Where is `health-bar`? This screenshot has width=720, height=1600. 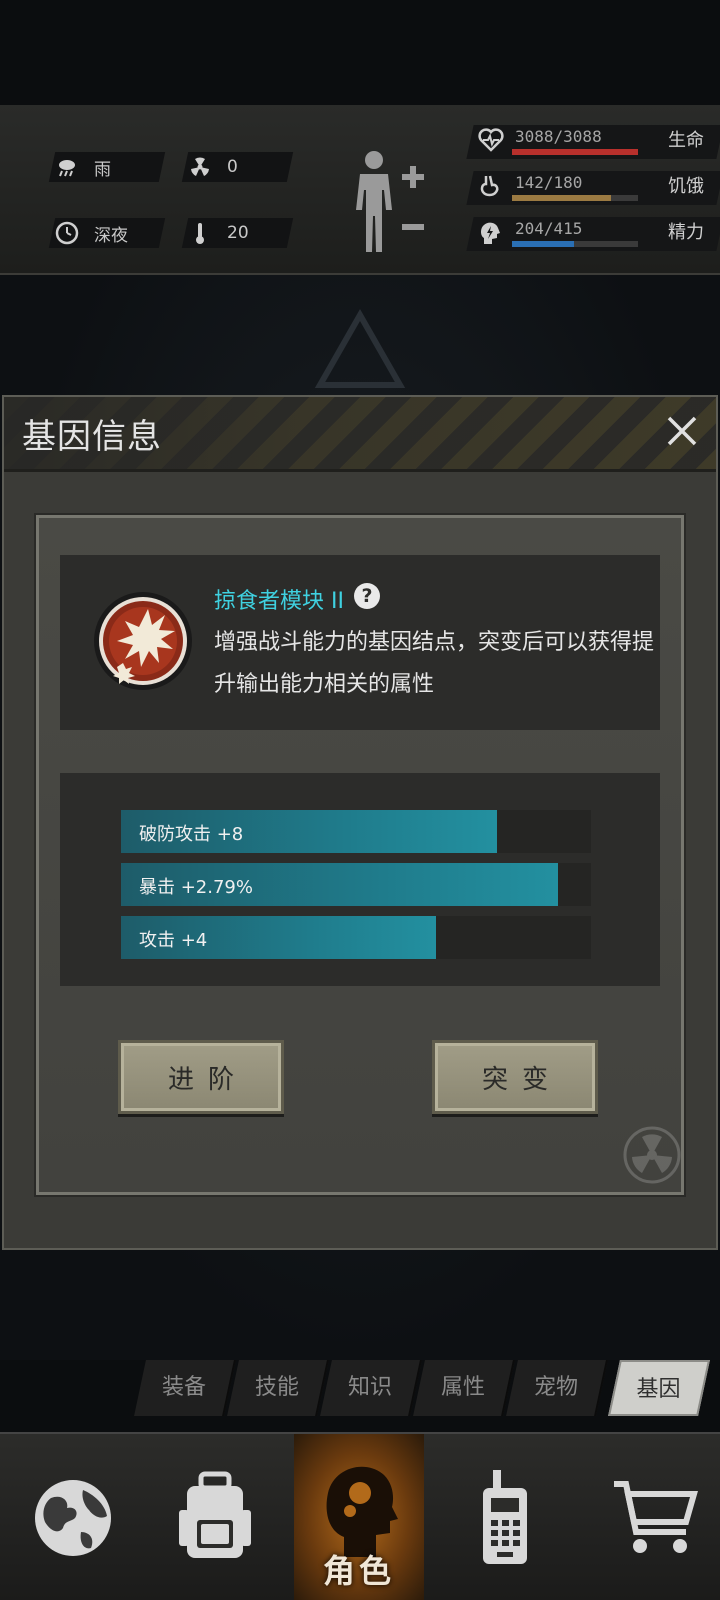 health-bar is located at coordinates (575, 152).